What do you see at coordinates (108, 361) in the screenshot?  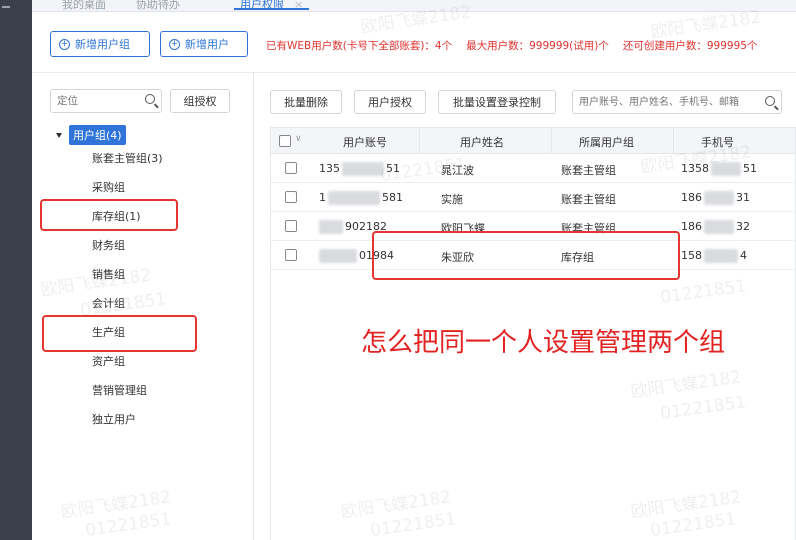 I see `tree-item-assets: 资产组` at bounding box center [108, 361].